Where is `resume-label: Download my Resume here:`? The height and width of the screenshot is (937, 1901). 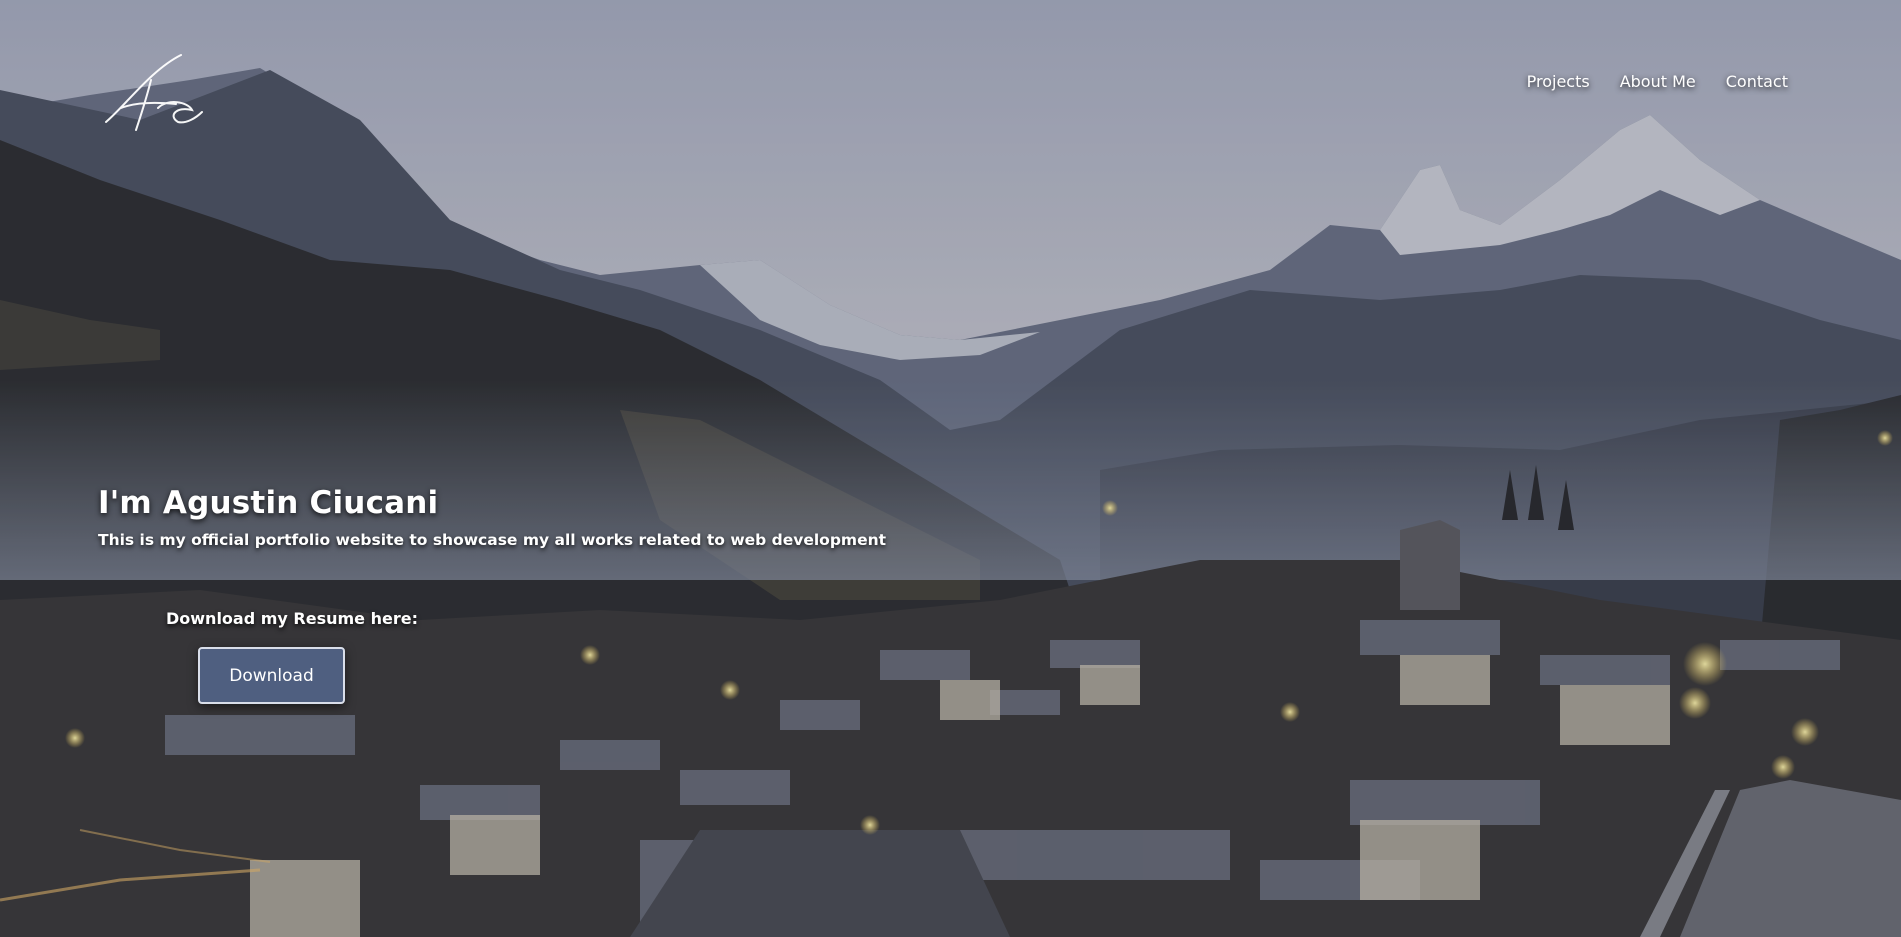 resume-label: Download my Resume here: is located at coordinates (292, 618).